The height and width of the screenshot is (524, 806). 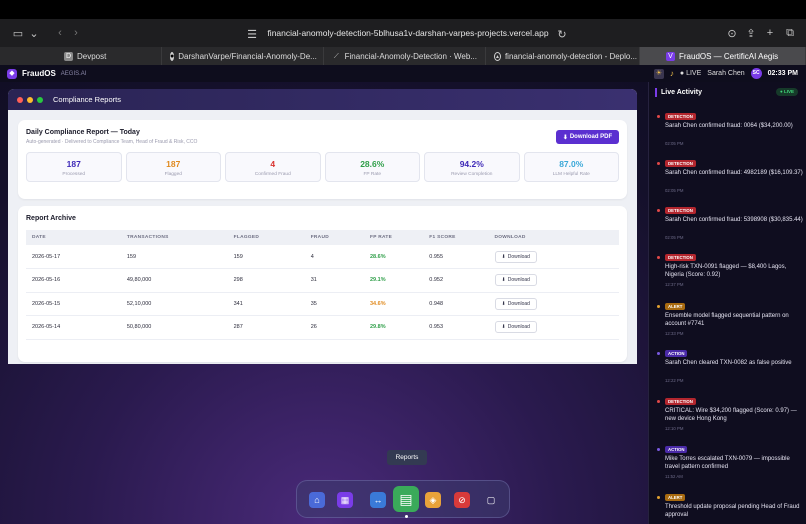 What do you see at coordinates (73, 257) in the screenshot?
I see `cell-date: 2026-05-17` at bounding box center [73, 257].